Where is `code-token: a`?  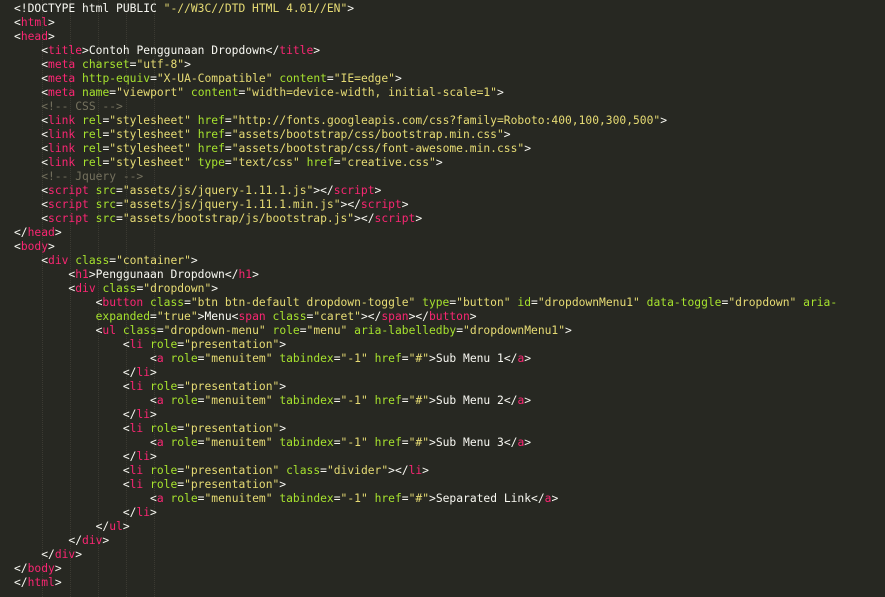 code-token: a is located at coordinates (160, 400).